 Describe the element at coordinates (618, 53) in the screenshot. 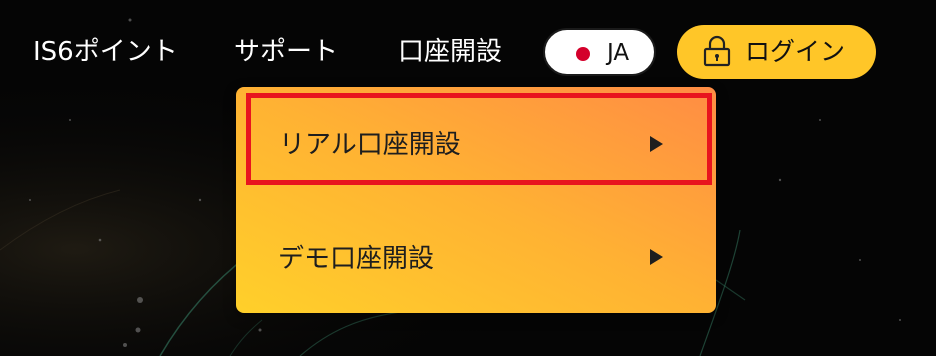

I see `language-label: JA` at that location.